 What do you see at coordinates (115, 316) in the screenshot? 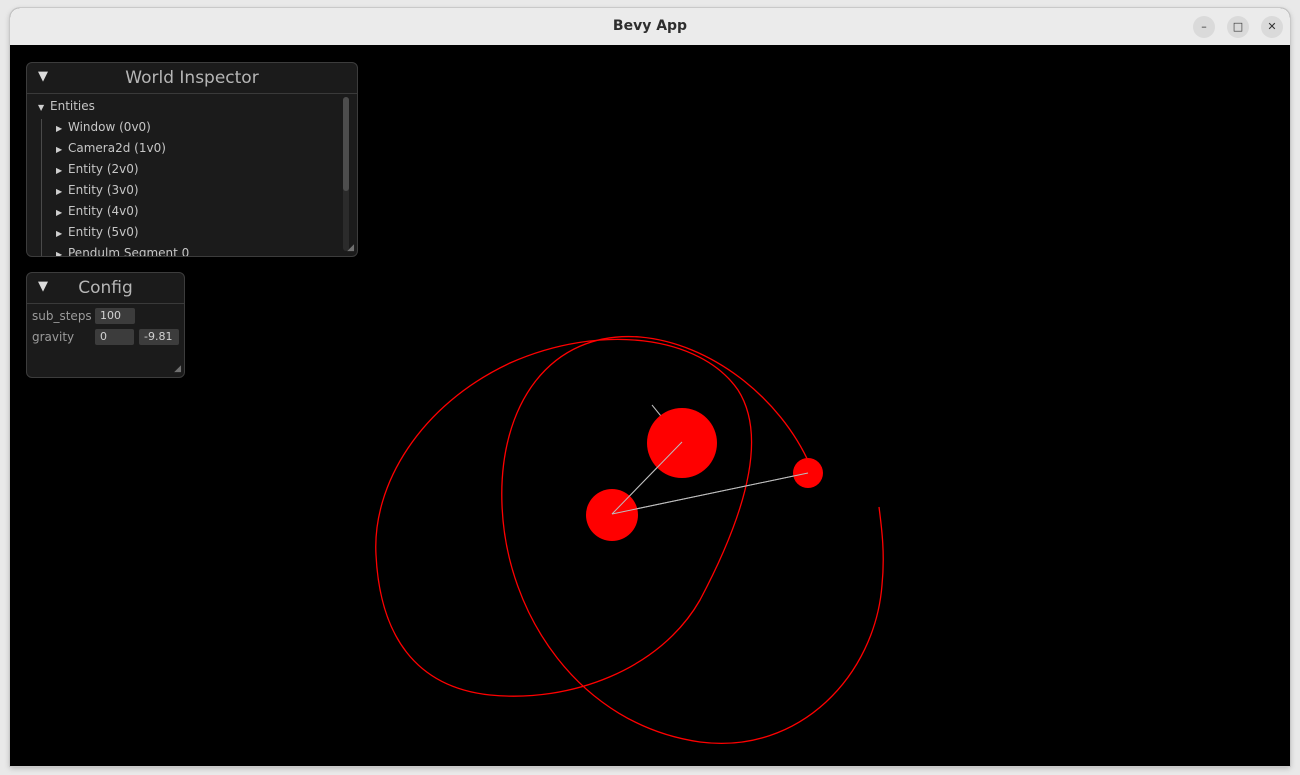
I see `sub-steps-input: 100` at bounding box center [115, 316].